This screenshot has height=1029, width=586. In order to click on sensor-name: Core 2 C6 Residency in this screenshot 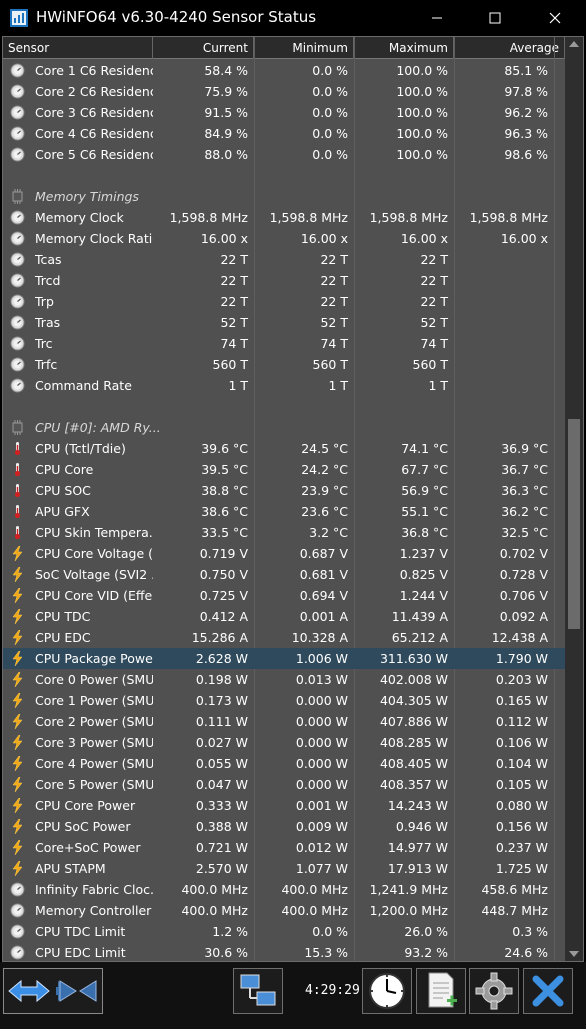, I will do `click(94, 91)`.